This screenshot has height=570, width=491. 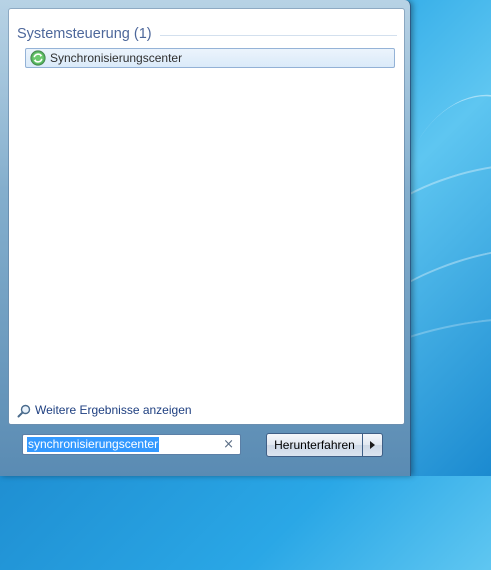 I want to click on chevron-right-icon, so click(x=372, y=445).